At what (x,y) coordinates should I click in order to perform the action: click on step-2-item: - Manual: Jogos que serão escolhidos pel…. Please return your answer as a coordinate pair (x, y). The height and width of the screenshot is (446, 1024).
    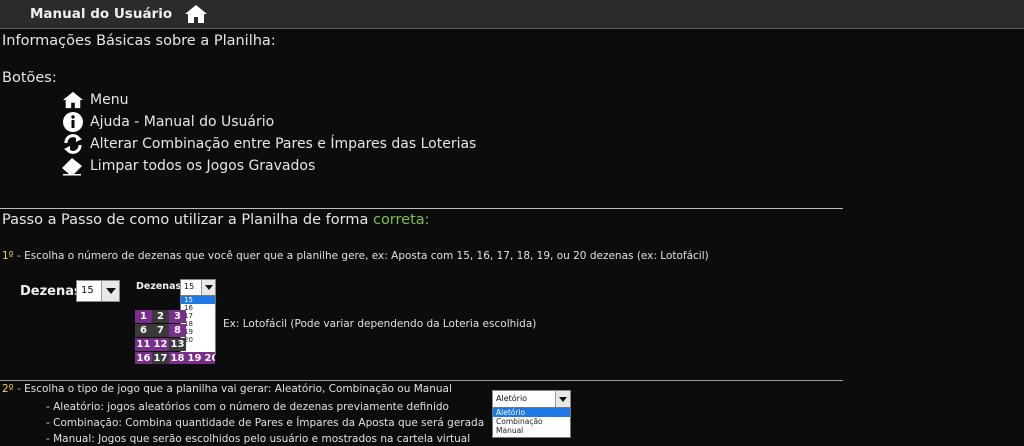
    Looking at the image, I should click on (258, 439).